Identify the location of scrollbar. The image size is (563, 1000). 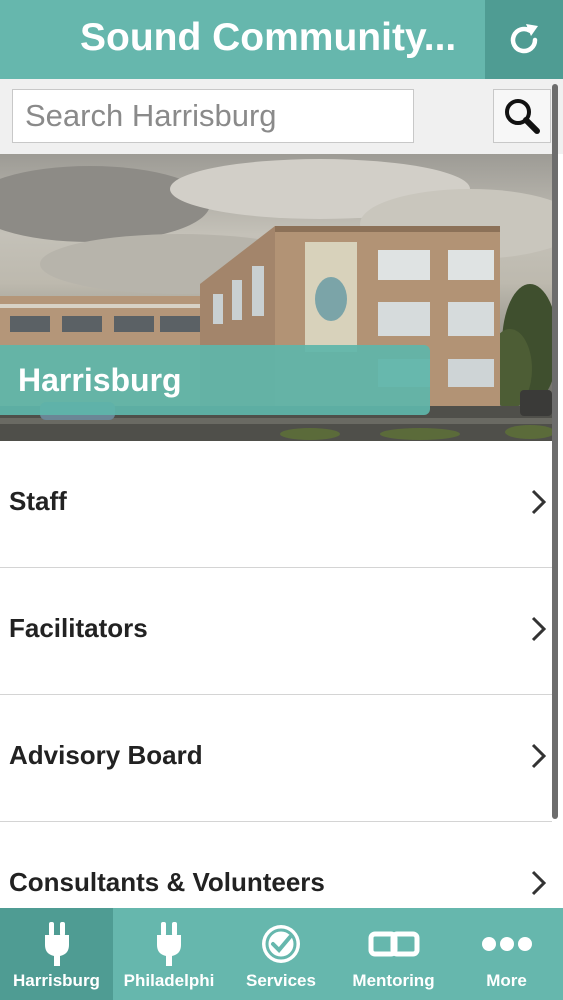
(555, 451).